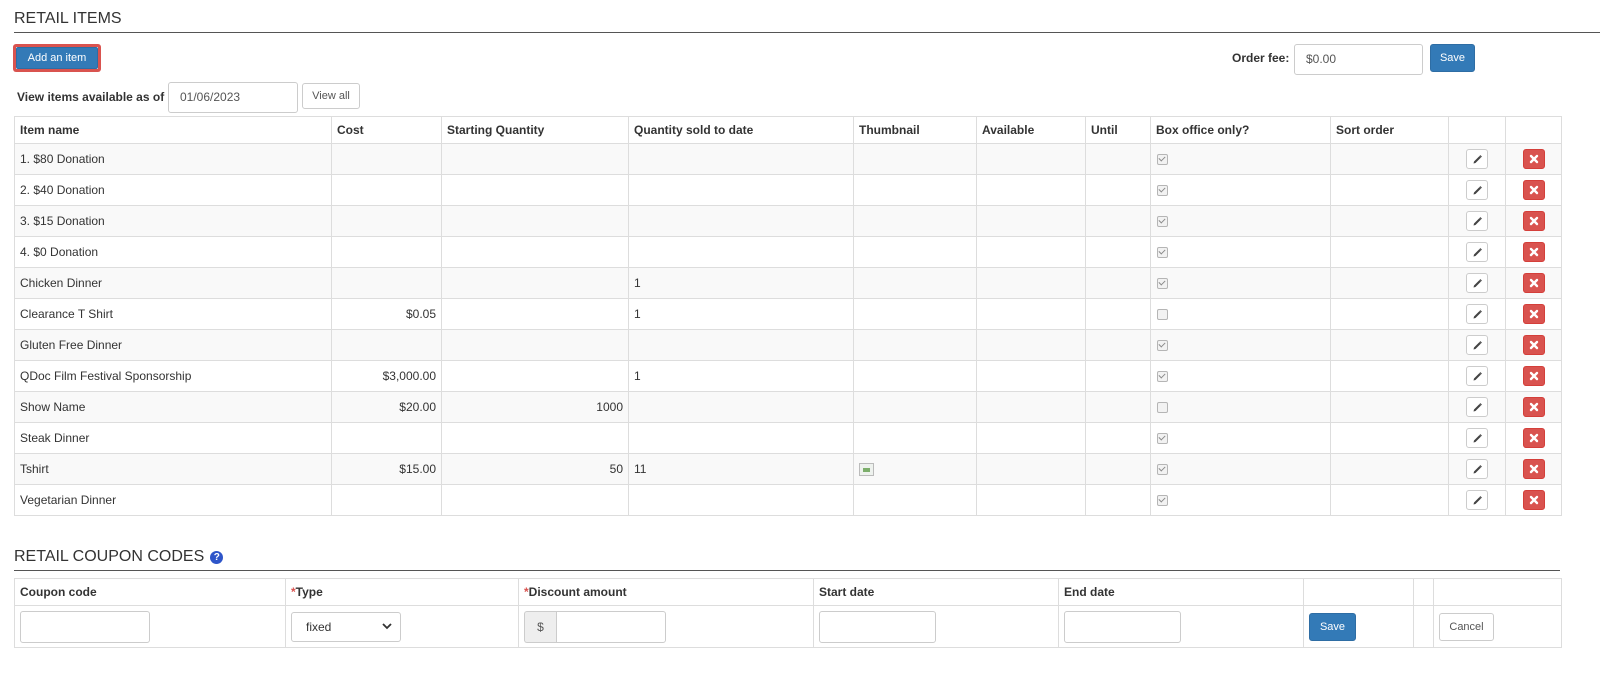 The image size is (1600, 677). Describe the element at coordinates (85, 626) in the screenshot. I see `coupon-code-input` at that location.